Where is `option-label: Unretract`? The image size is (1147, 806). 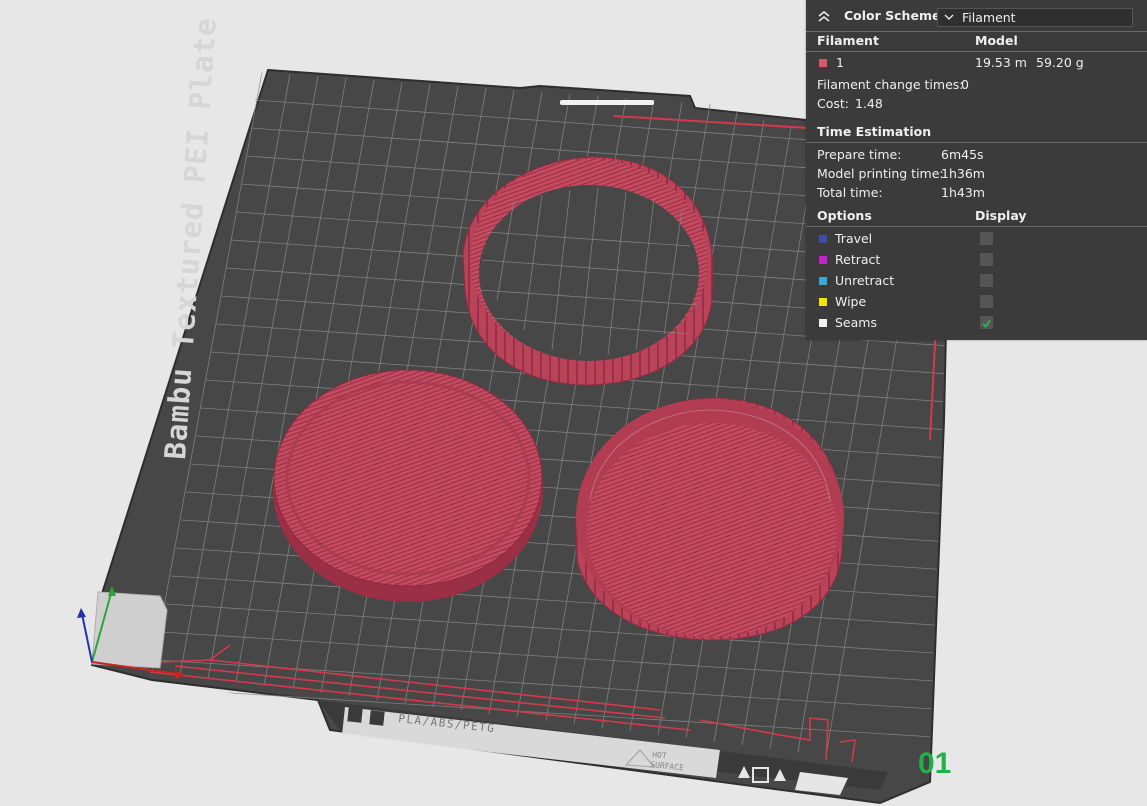
option-label: Unretract is located at coordinates (865, 280).